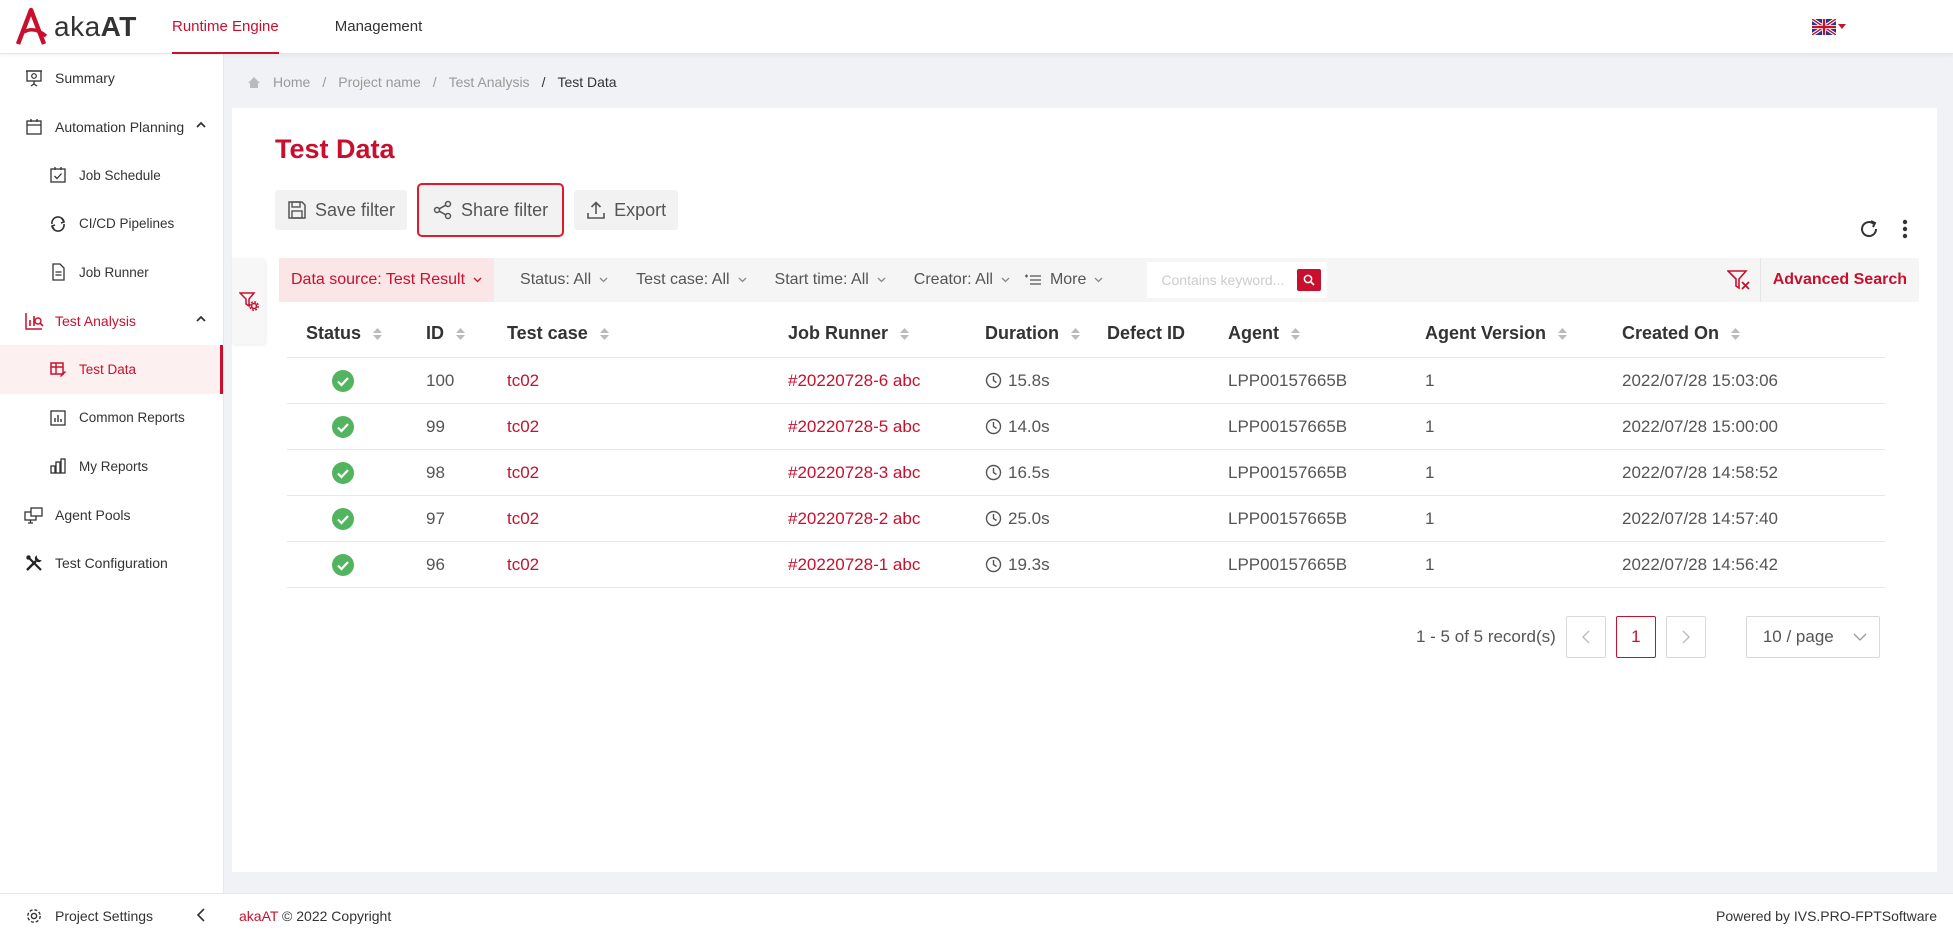 The image size is (1953, 937). What do you see at coordinates (111, 418) in the screenshot?
I see `sidebar-item-common-reports: Common Reports` at bounding box center [111, 418].